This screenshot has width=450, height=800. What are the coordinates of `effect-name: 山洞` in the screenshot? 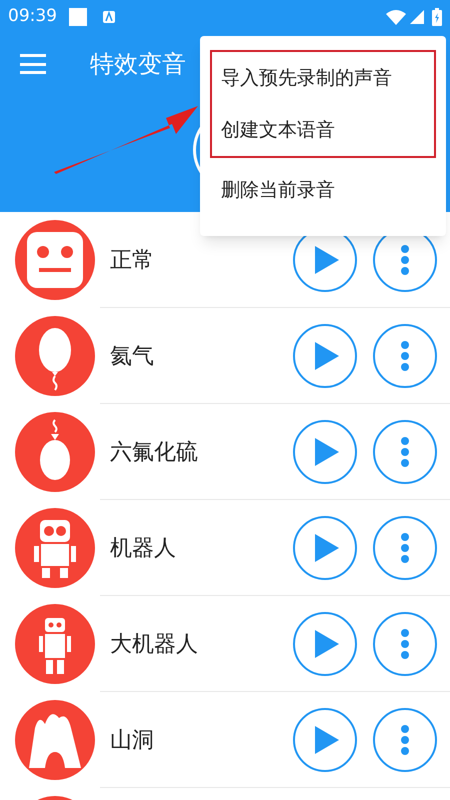 It's located at (132, 740).